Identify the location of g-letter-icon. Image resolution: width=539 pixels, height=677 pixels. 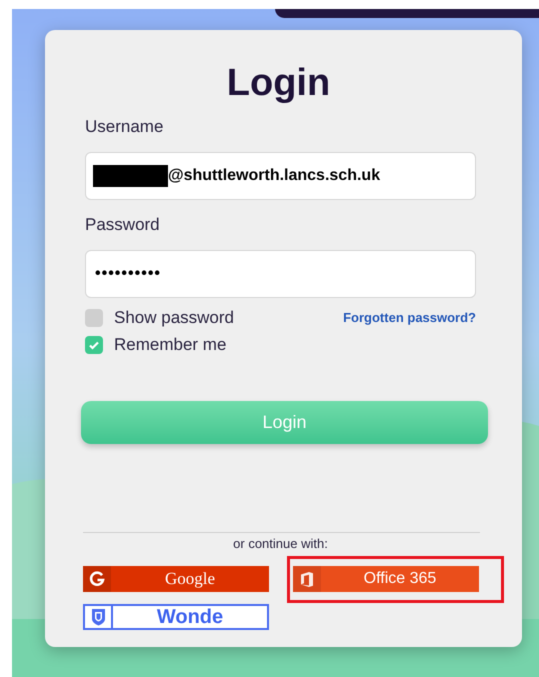
(97, 579).